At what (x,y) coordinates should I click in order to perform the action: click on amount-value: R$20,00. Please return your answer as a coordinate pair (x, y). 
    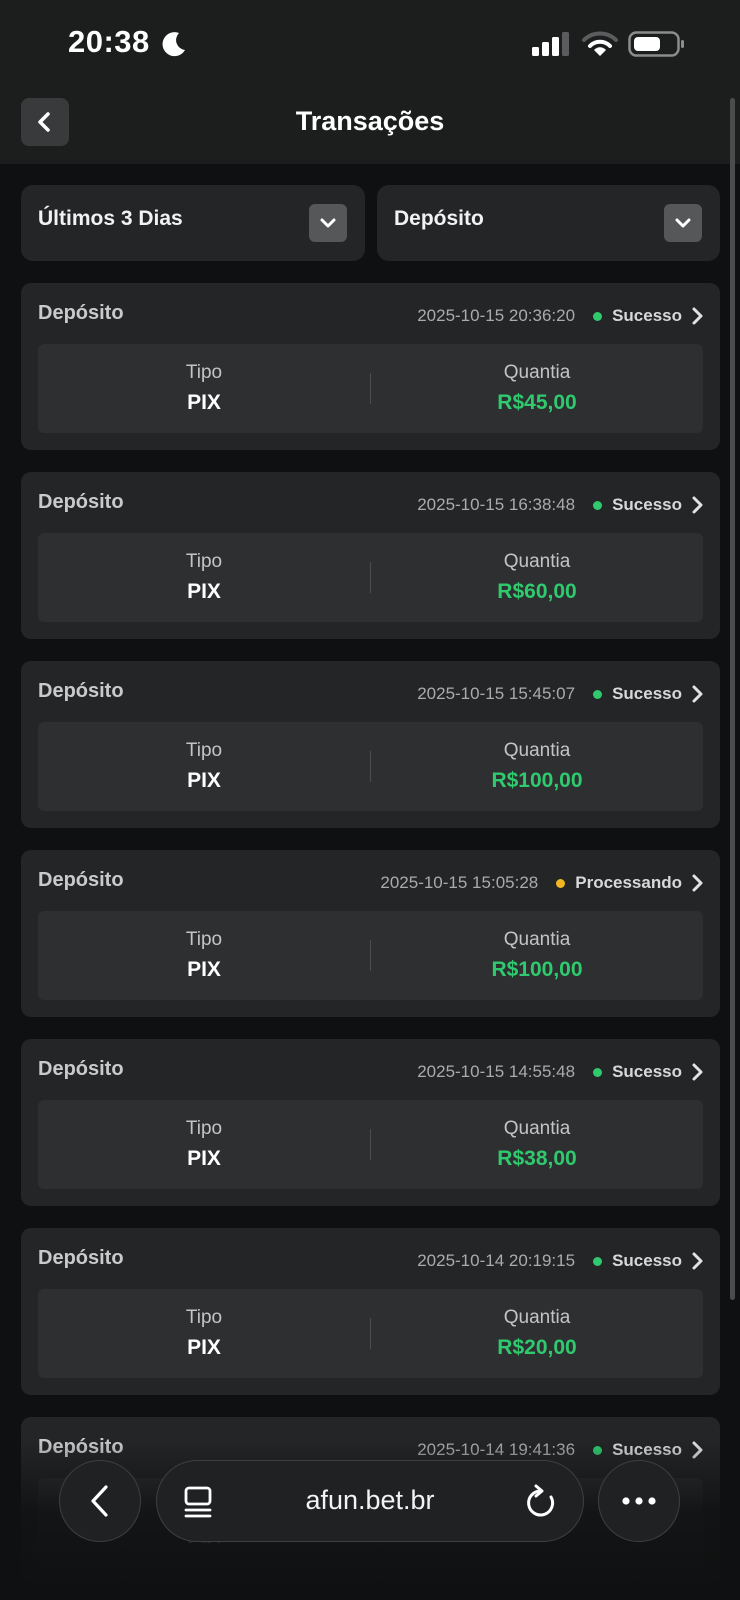
    Looking at the image, I should click on (537, 1347).